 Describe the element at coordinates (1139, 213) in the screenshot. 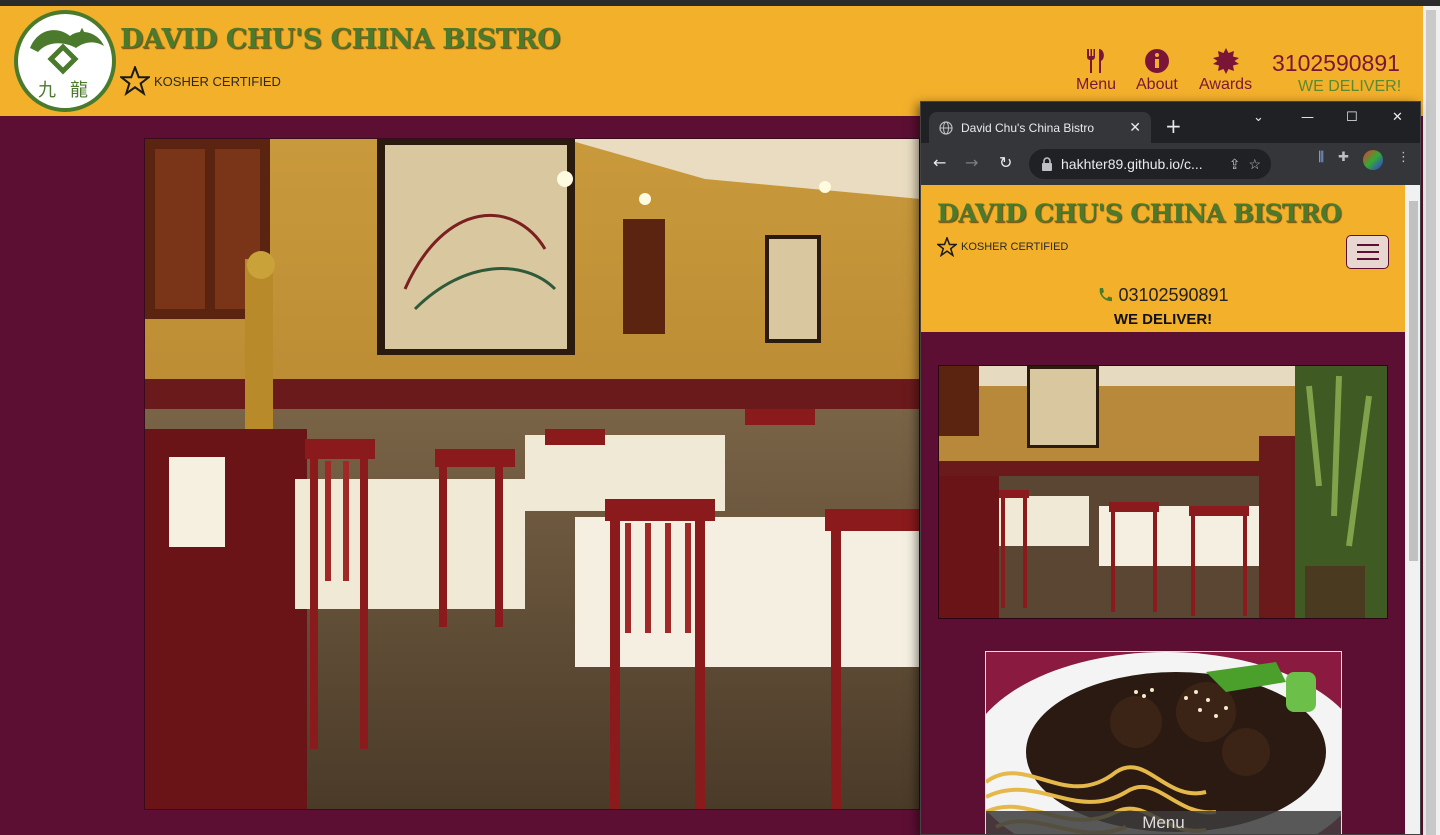

I see `mobile-brand-title: DAVID CHU'S CHINA BISTRO` at that location.